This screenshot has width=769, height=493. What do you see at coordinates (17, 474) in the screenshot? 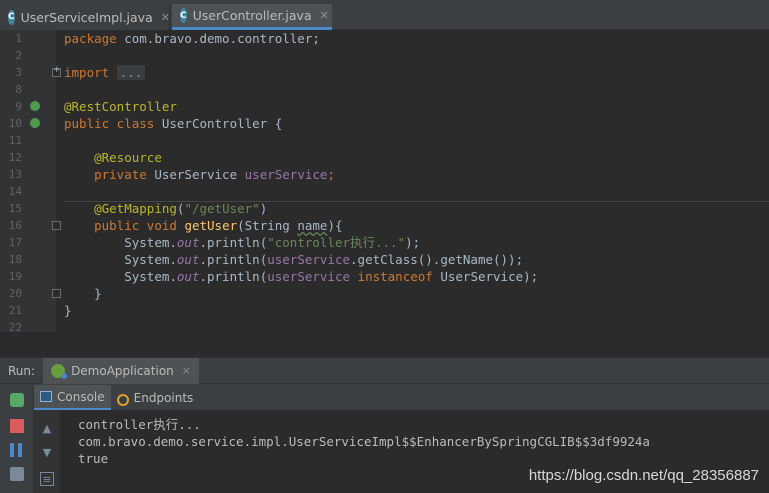
I see `camera-icon` at bounding box center [17, 474].